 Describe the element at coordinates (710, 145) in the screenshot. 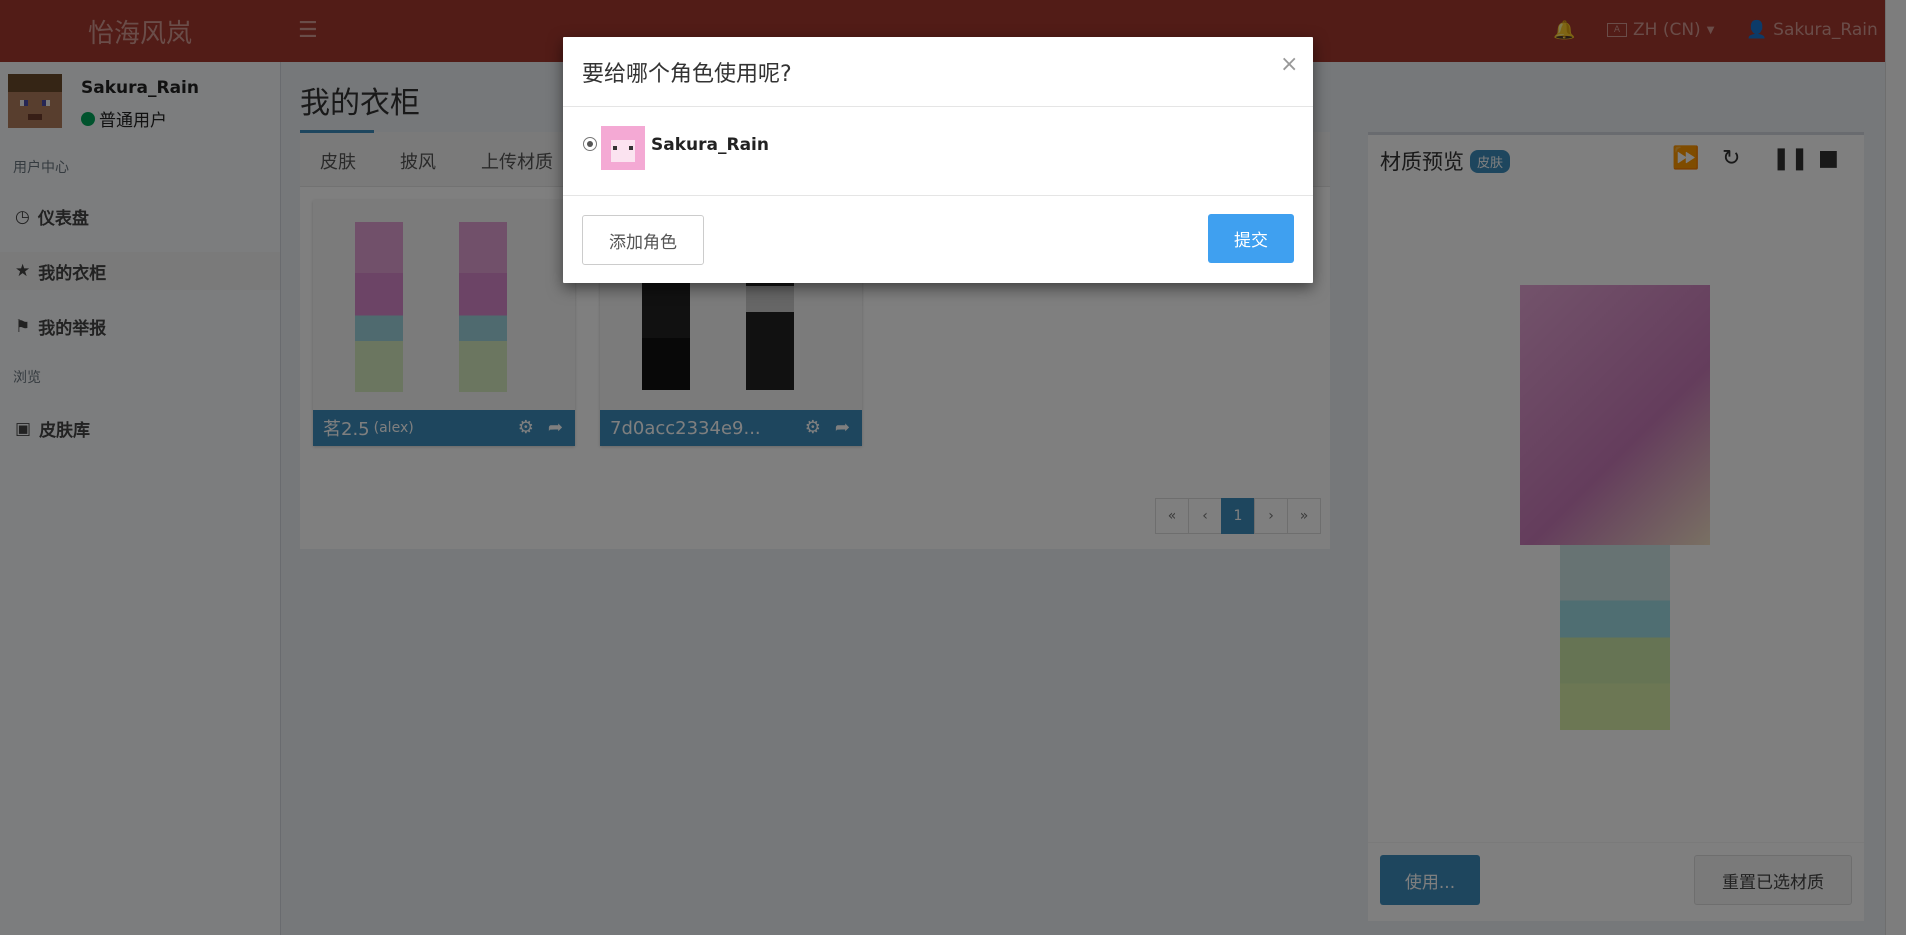

I see `character-name: Sakura_Rain` at that location.